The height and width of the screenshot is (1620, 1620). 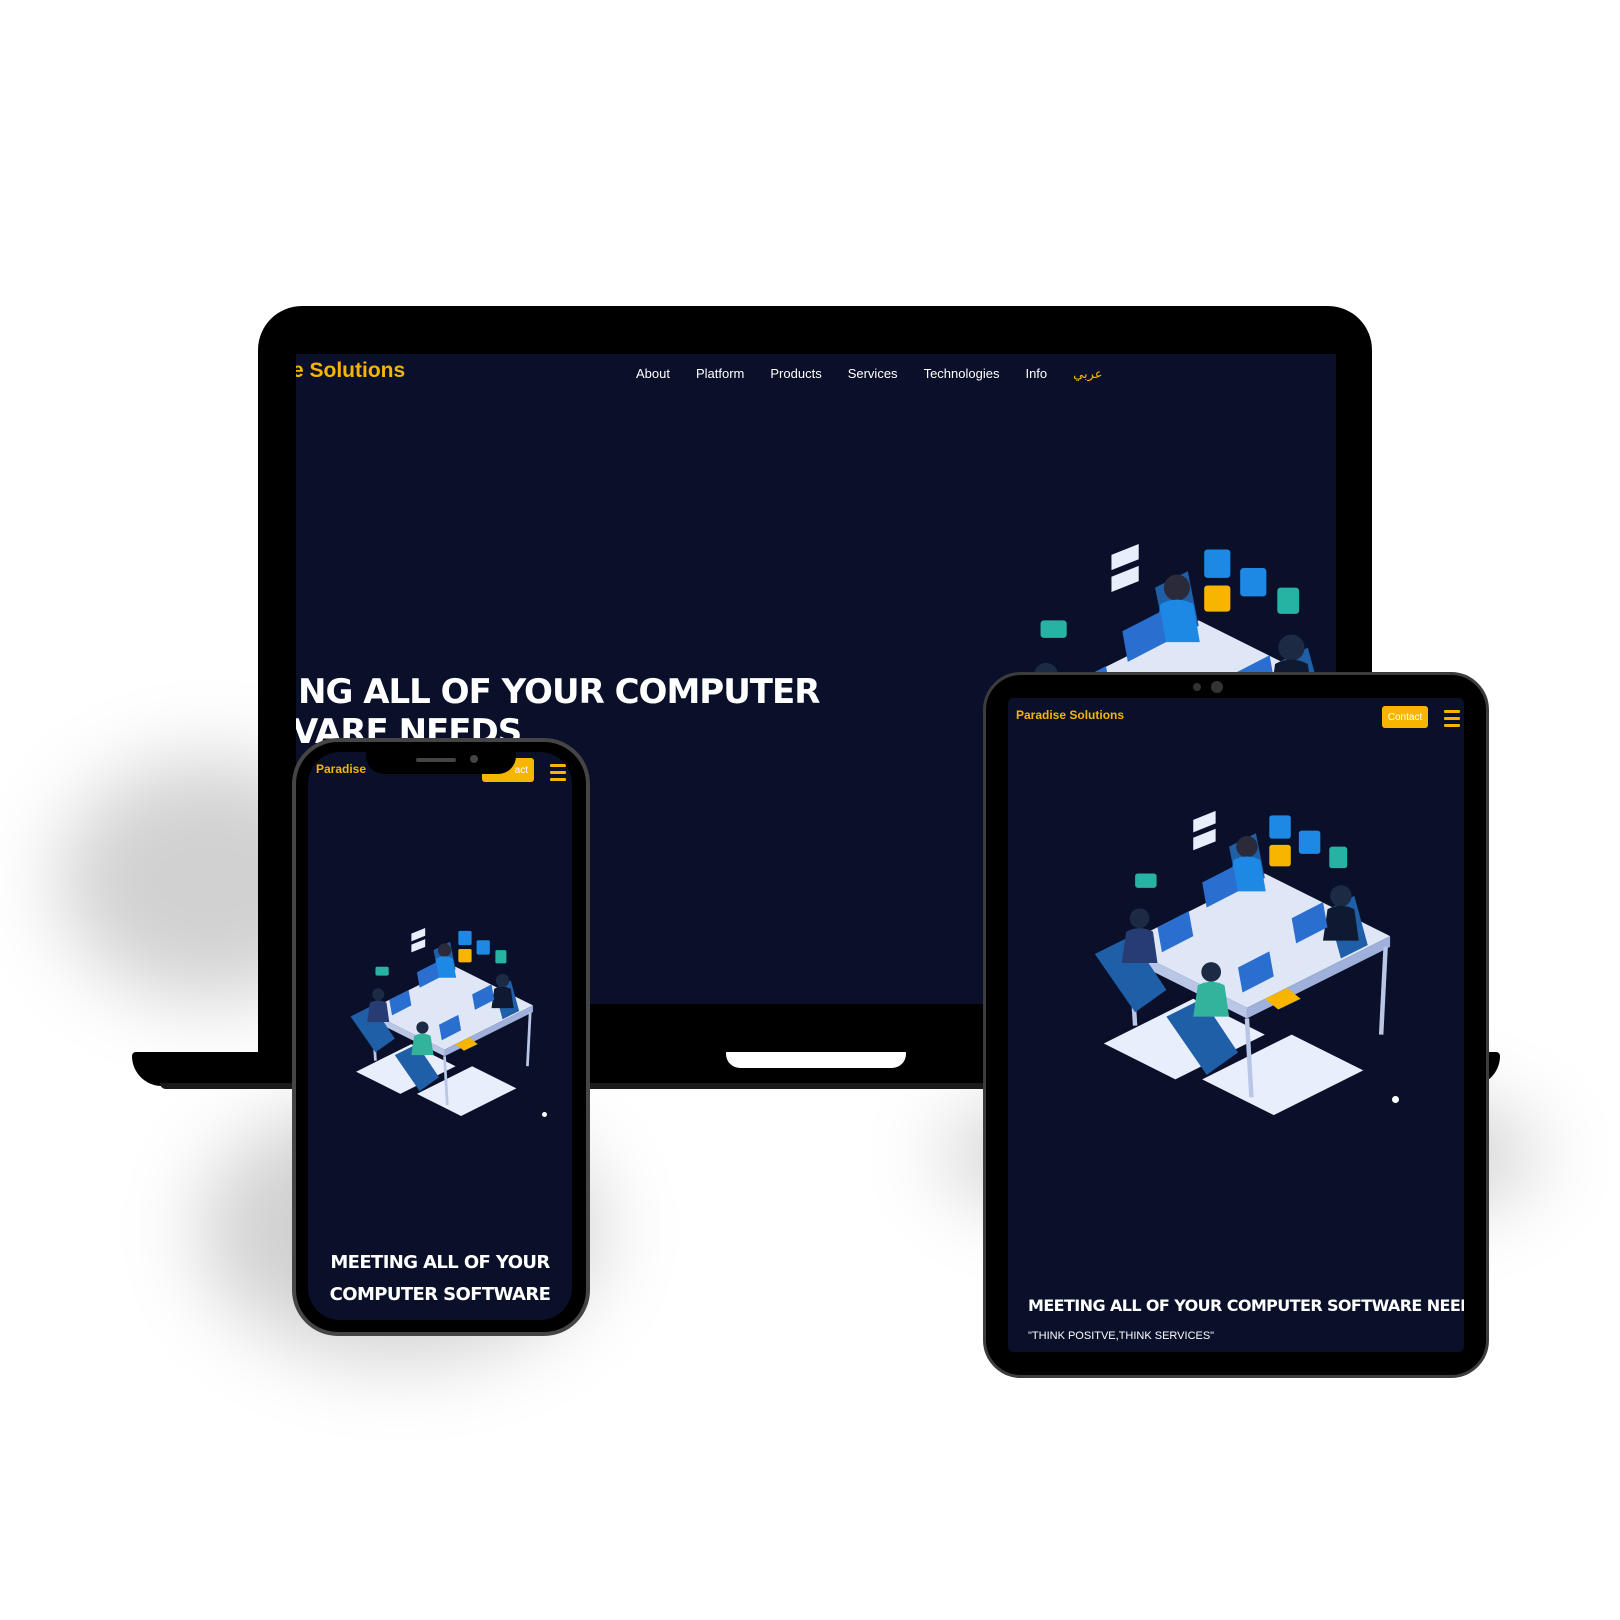 I want to click on phone-team-illustration, so click(x=442, y=1022).